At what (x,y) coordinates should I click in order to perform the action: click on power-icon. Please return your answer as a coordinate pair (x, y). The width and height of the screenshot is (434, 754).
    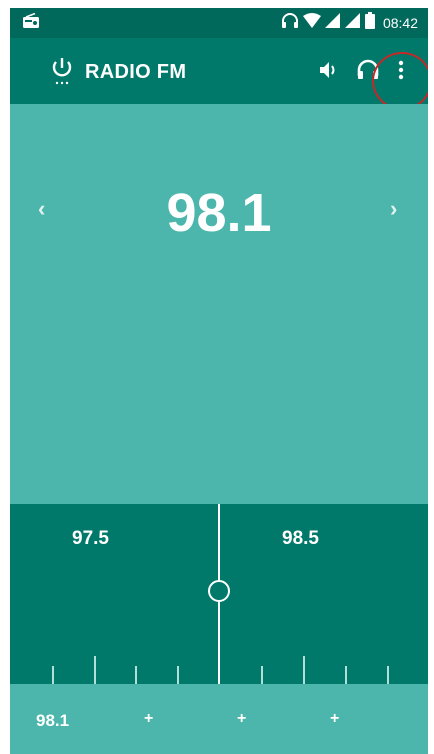
    Looking at the image, I should click on (62, 71).